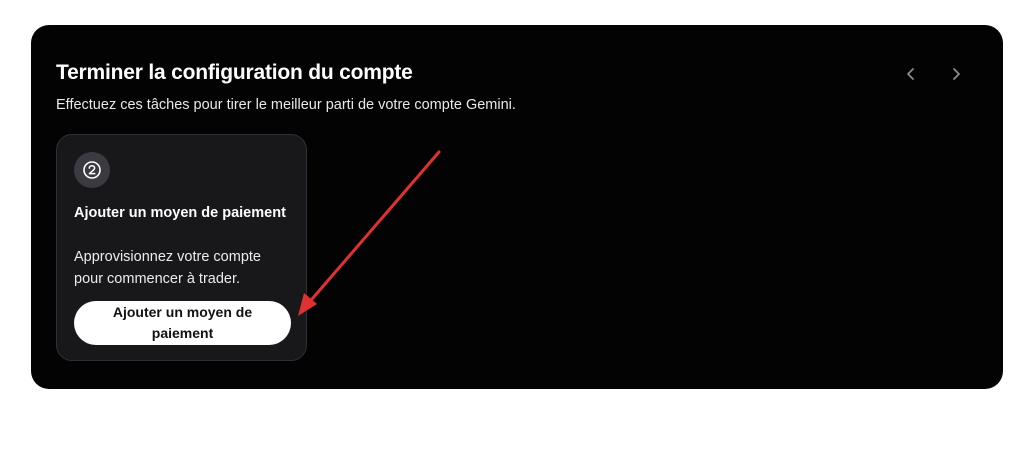  I want to click on panel-title: Terminer la configuration du compte, so click(234, 72).